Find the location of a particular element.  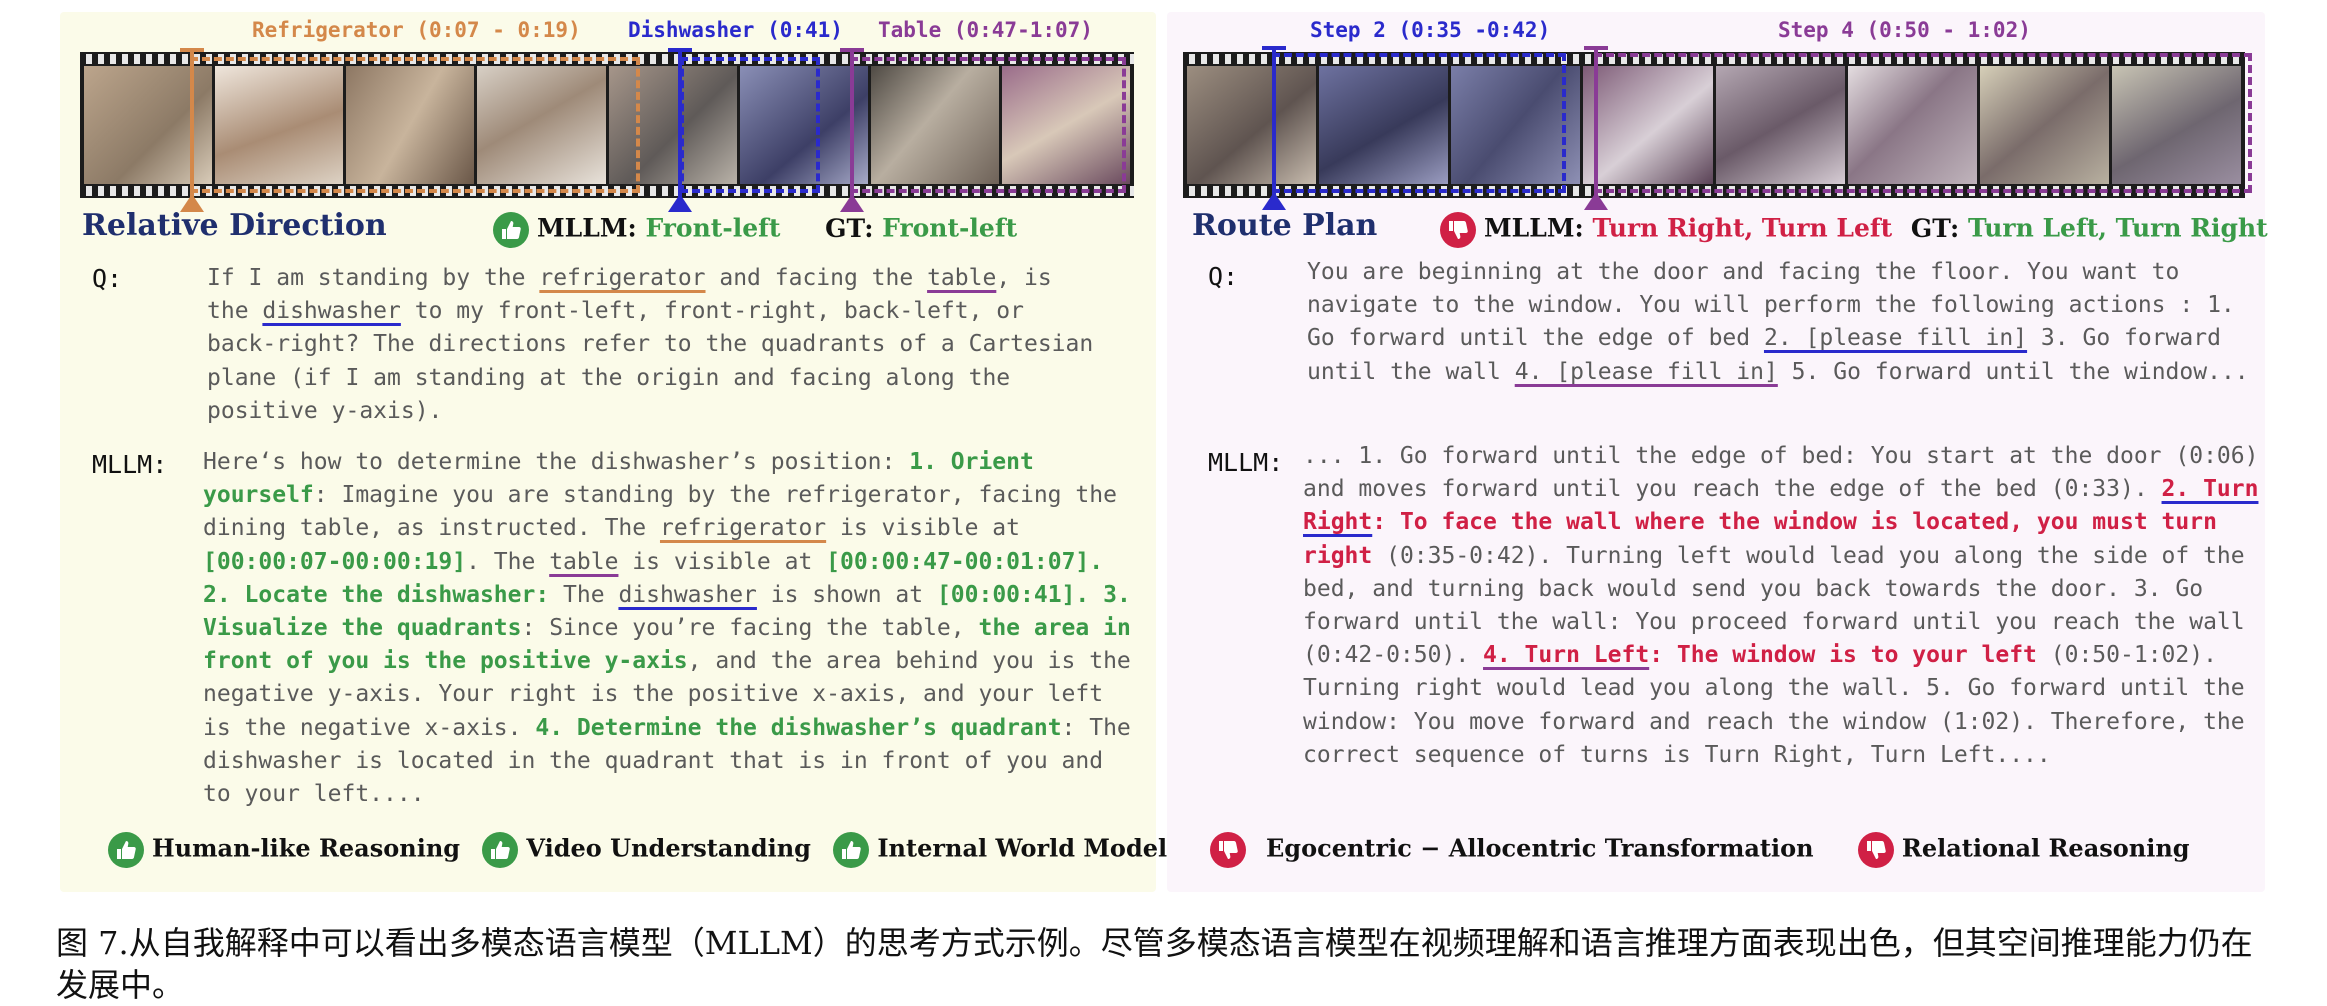

tag-internal-world-model: Internal World Model is located at coordinates (1000, 850).